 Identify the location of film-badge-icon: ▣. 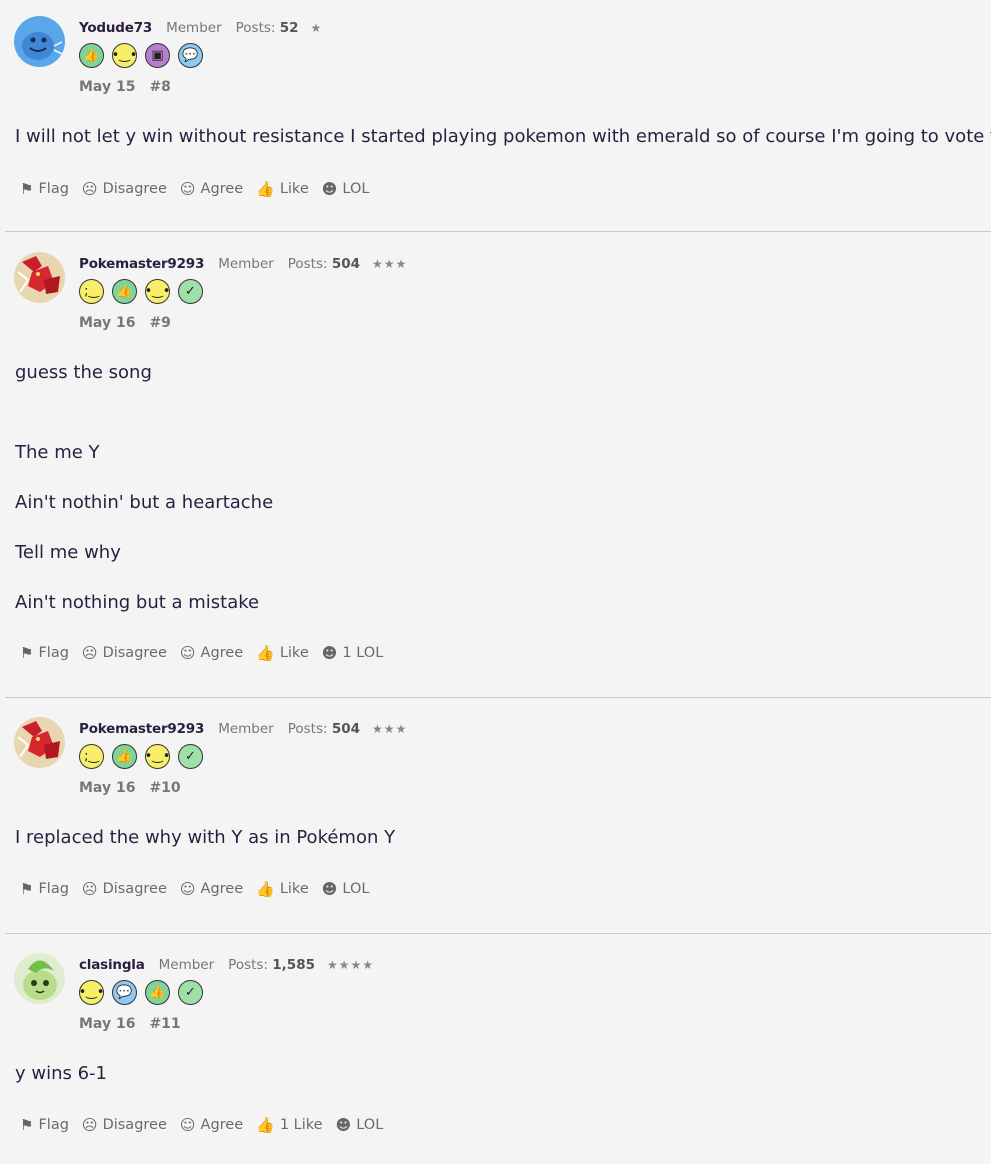
(157, 55).